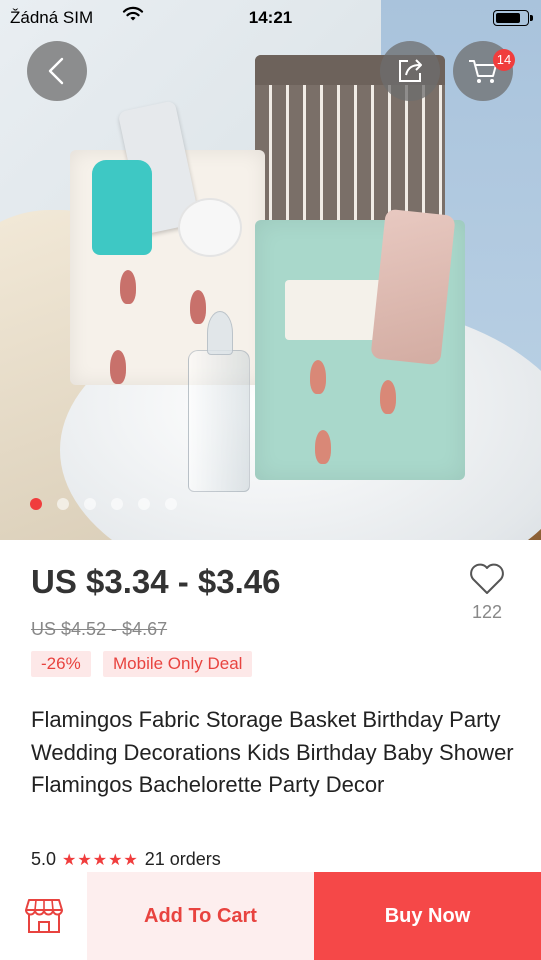 The width and height of the screenshot is (541, 960). Describe the element at coordinates (156, 581) in the screenshot. I see `price-range: US $3.34 - $3.46` at that location.